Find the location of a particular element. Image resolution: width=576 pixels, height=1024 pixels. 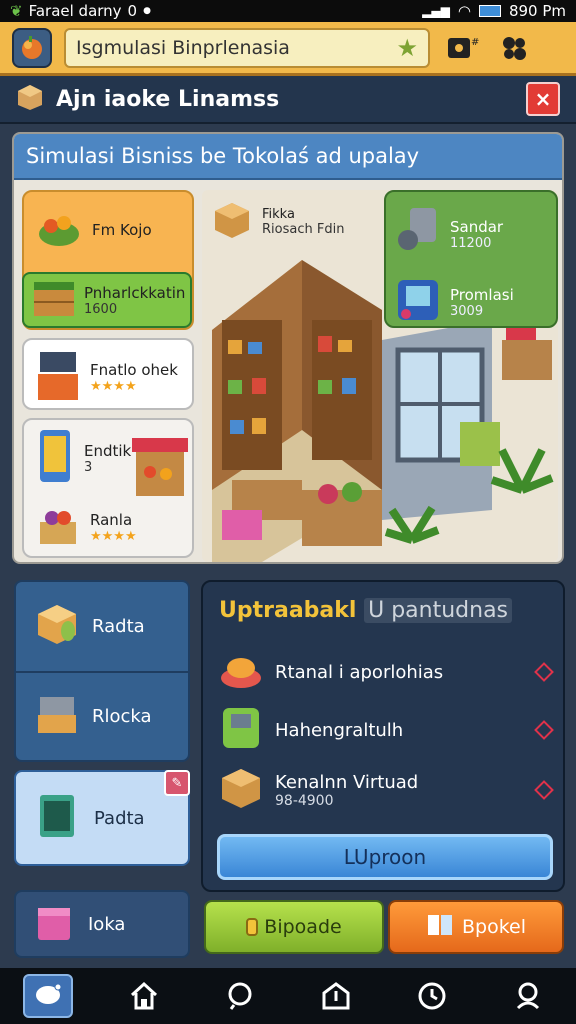

bipoade-label: Bipoade is located at coordinates (303, 927).